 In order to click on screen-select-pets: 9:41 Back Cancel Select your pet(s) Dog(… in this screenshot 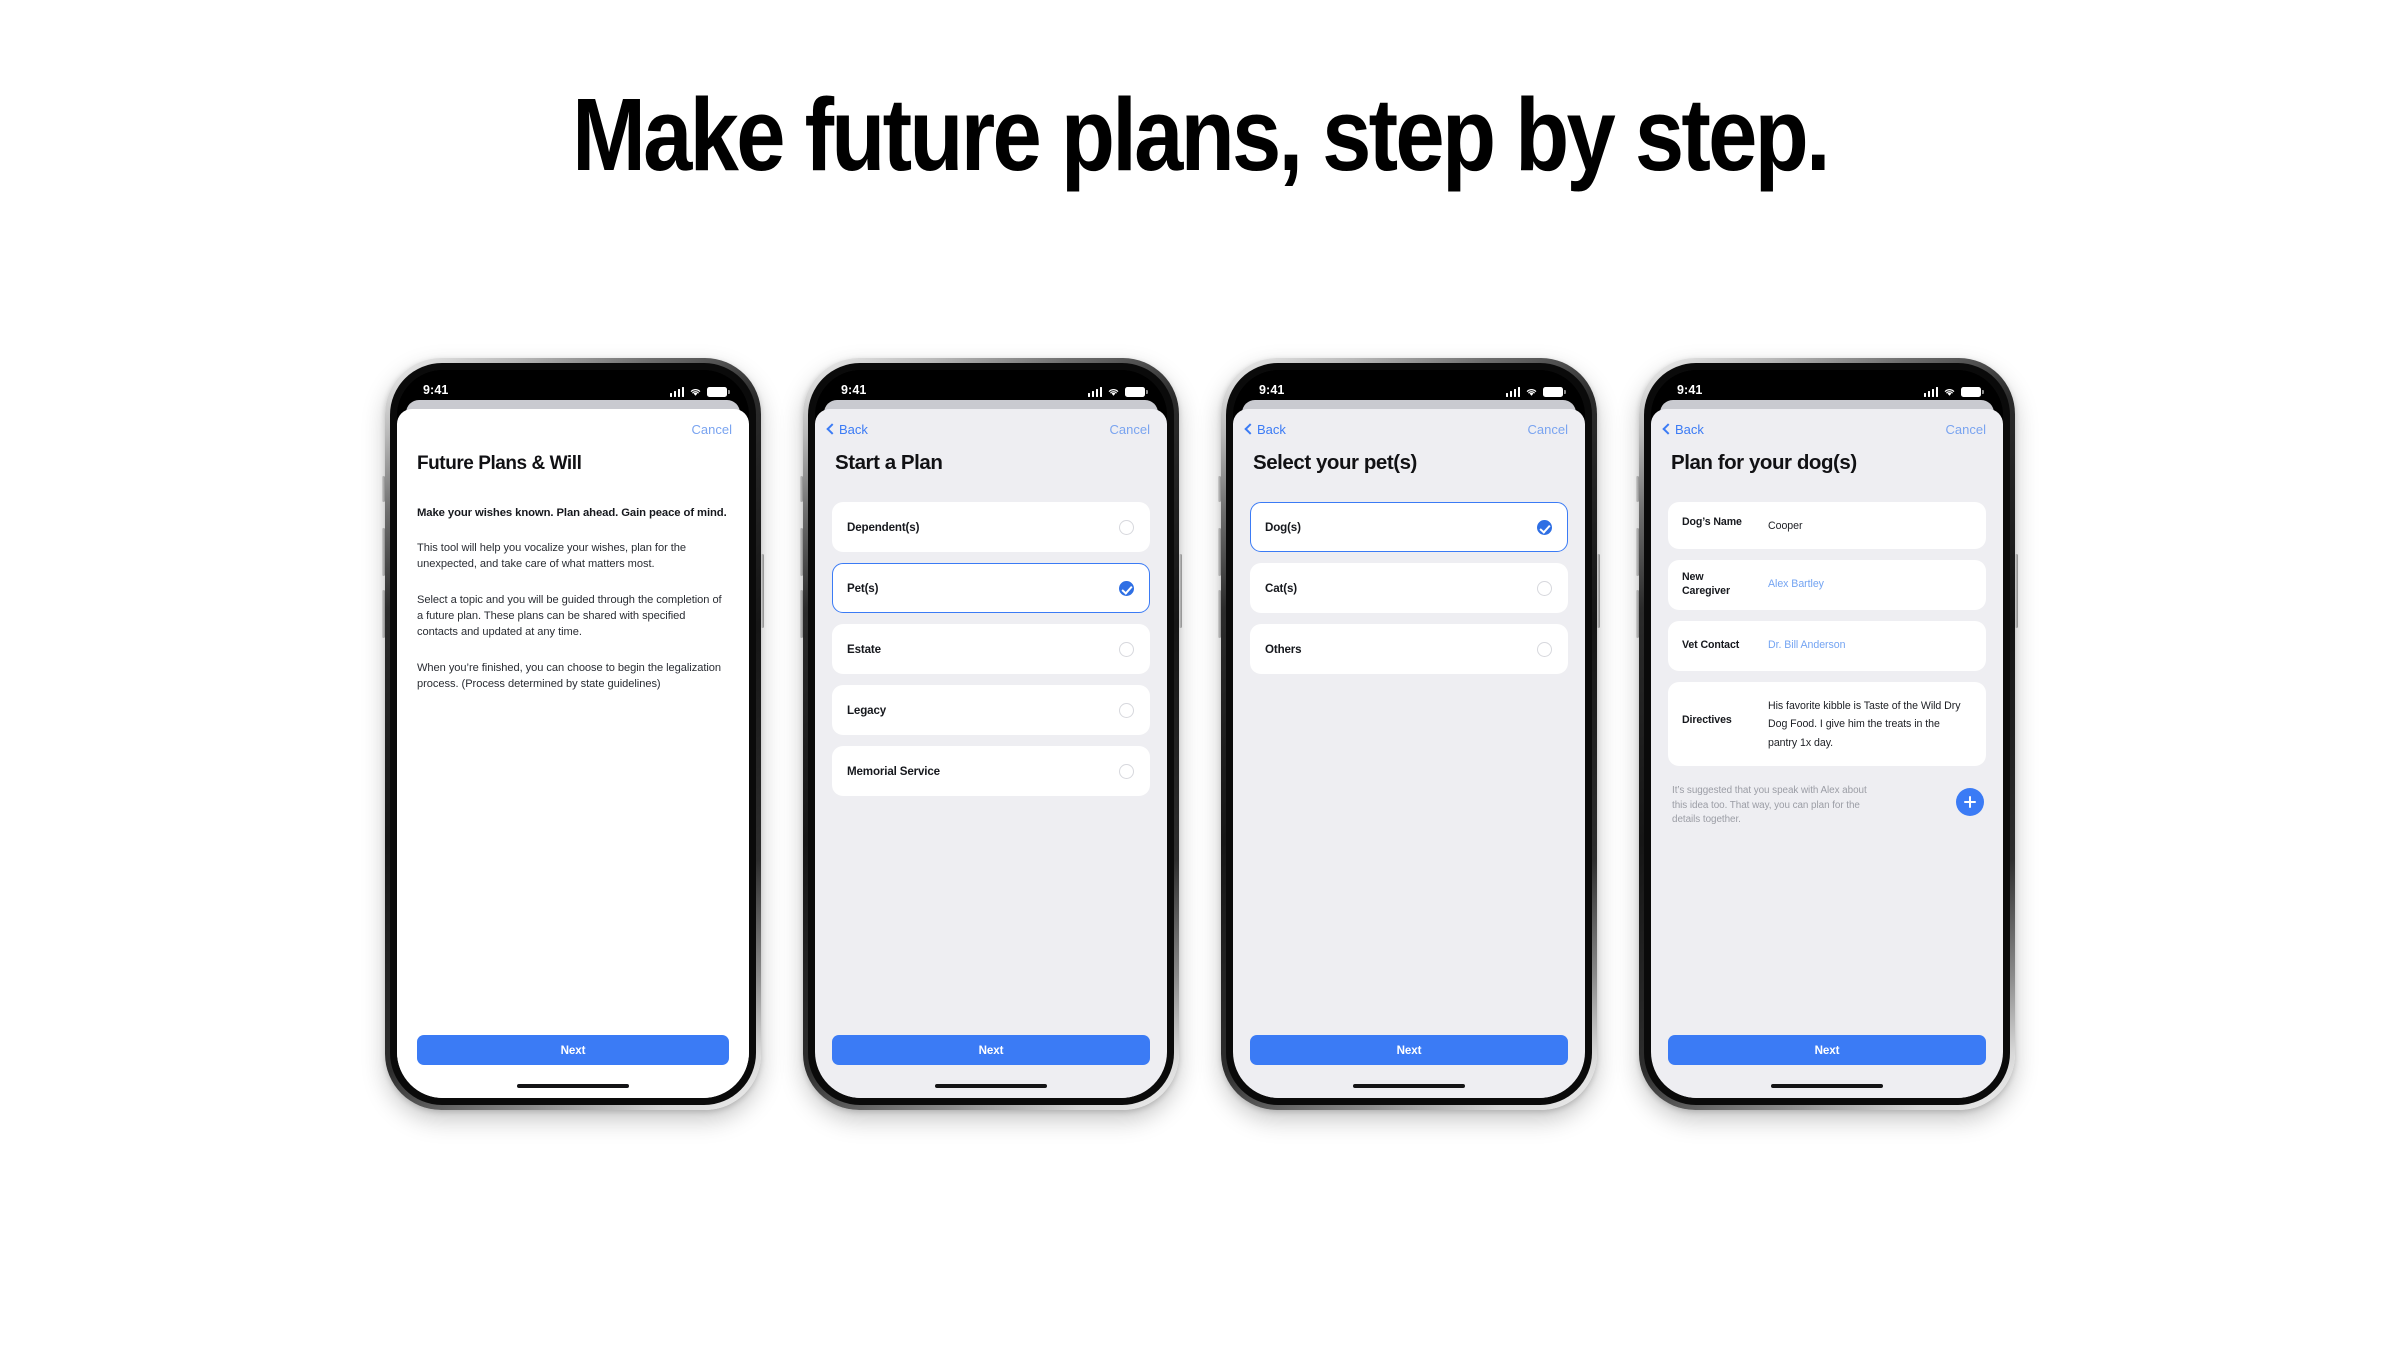, I will do `click(1409, 734)`.